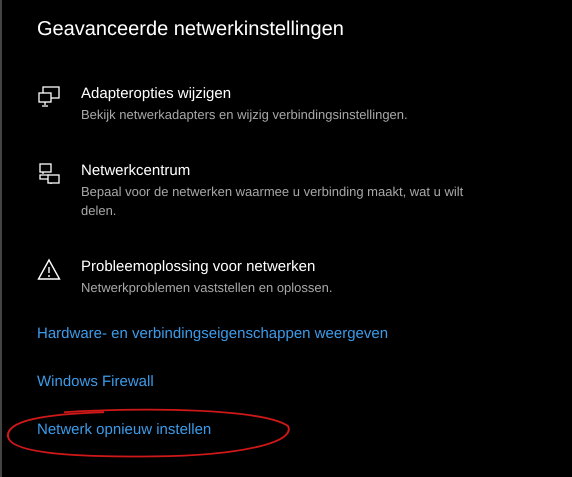 Image resolution: width=572 pixels, height=477 pixels. Describe the element at coordinates (49, 270) in the screenshot. I see `warning-icon` at that location.